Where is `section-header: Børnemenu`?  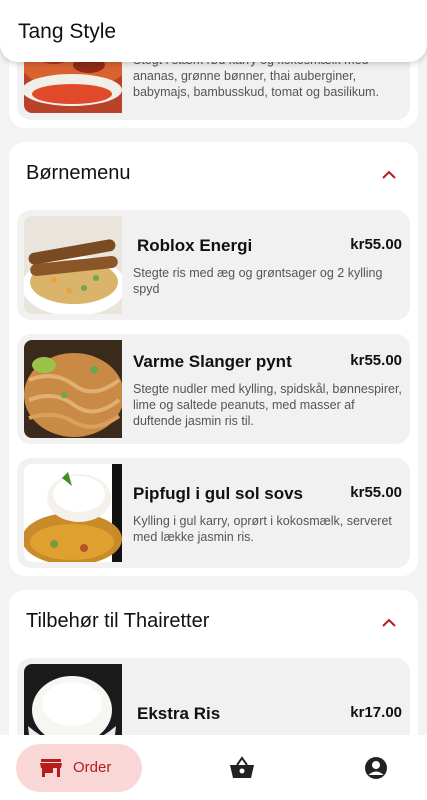 section-header: Børnemenu is located at coordinates (213, 175).